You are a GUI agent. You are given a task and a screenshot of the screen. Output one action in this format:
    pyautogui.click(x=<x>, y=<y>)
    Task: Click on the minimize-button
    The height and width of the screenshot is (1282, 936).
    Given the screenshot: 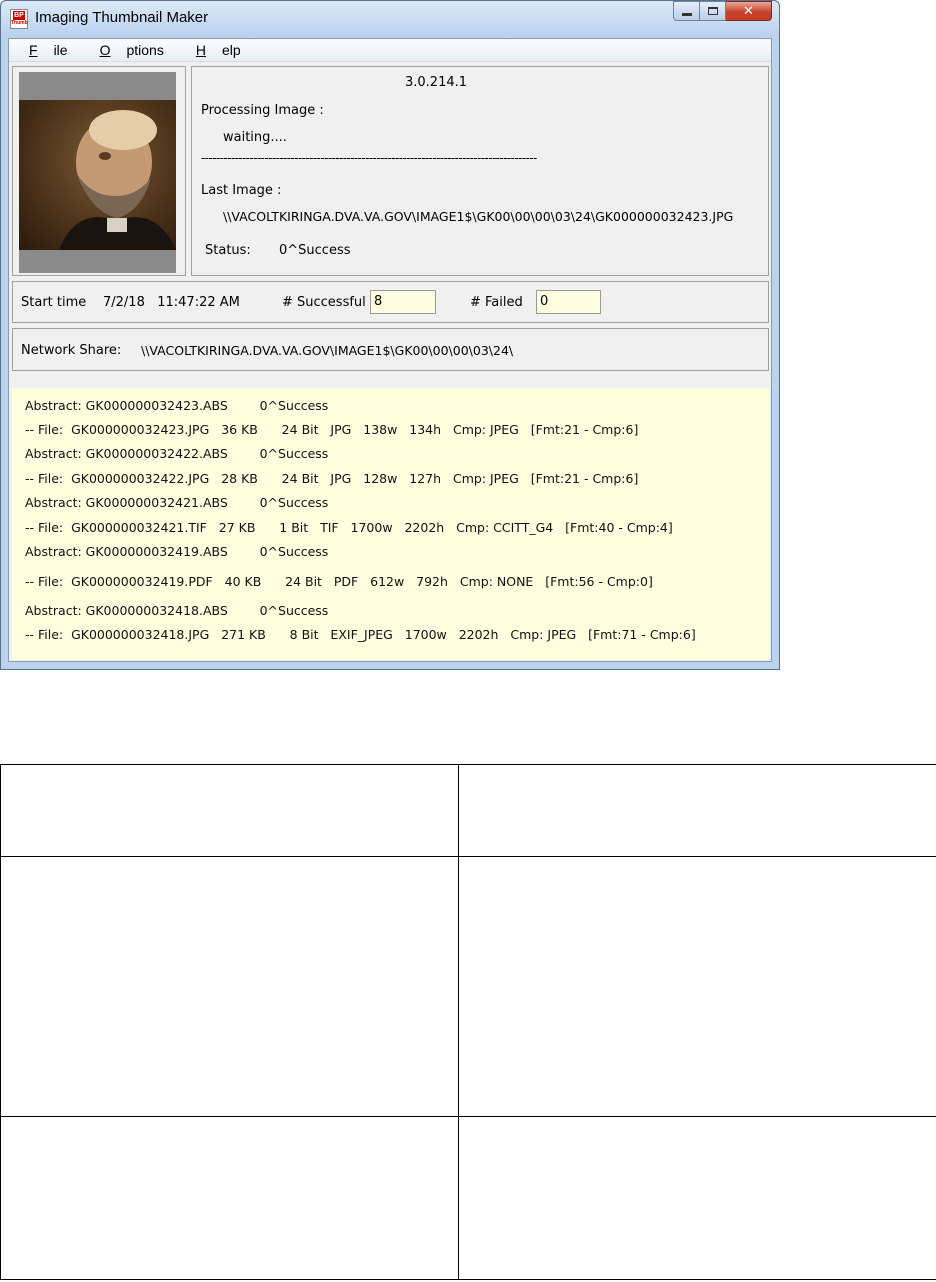 What is the action you would take?
    pyautogui.click(x=686, y=11)
    